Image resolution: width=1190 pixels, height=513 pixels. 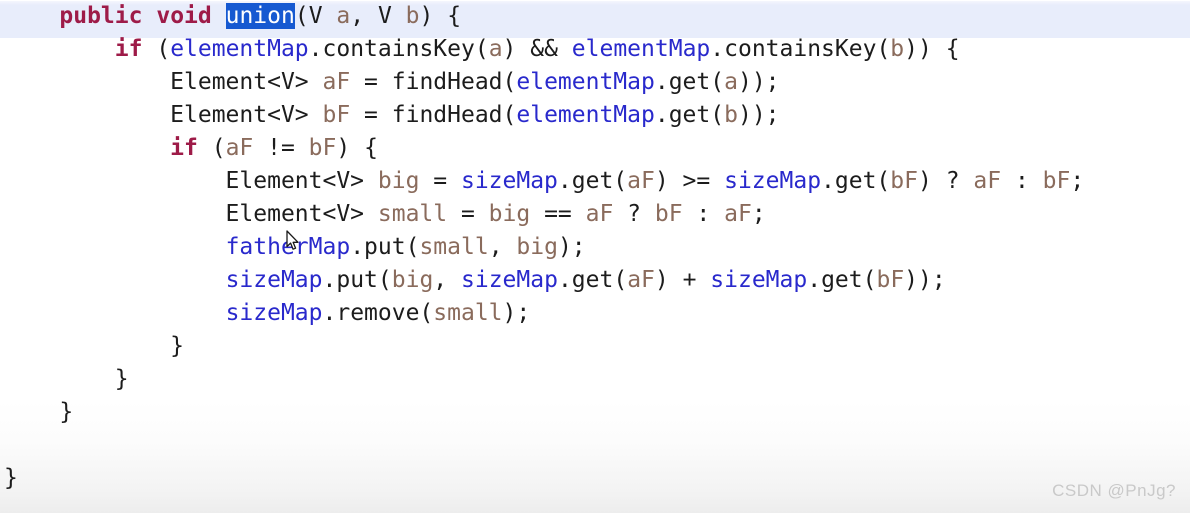 I want to click on code-token: fatherMap, so click(x=288, y=247).